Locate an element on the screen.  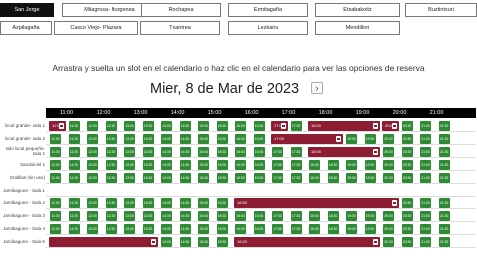
booked-slot: 16:00 is located at coordinates (307, 242).